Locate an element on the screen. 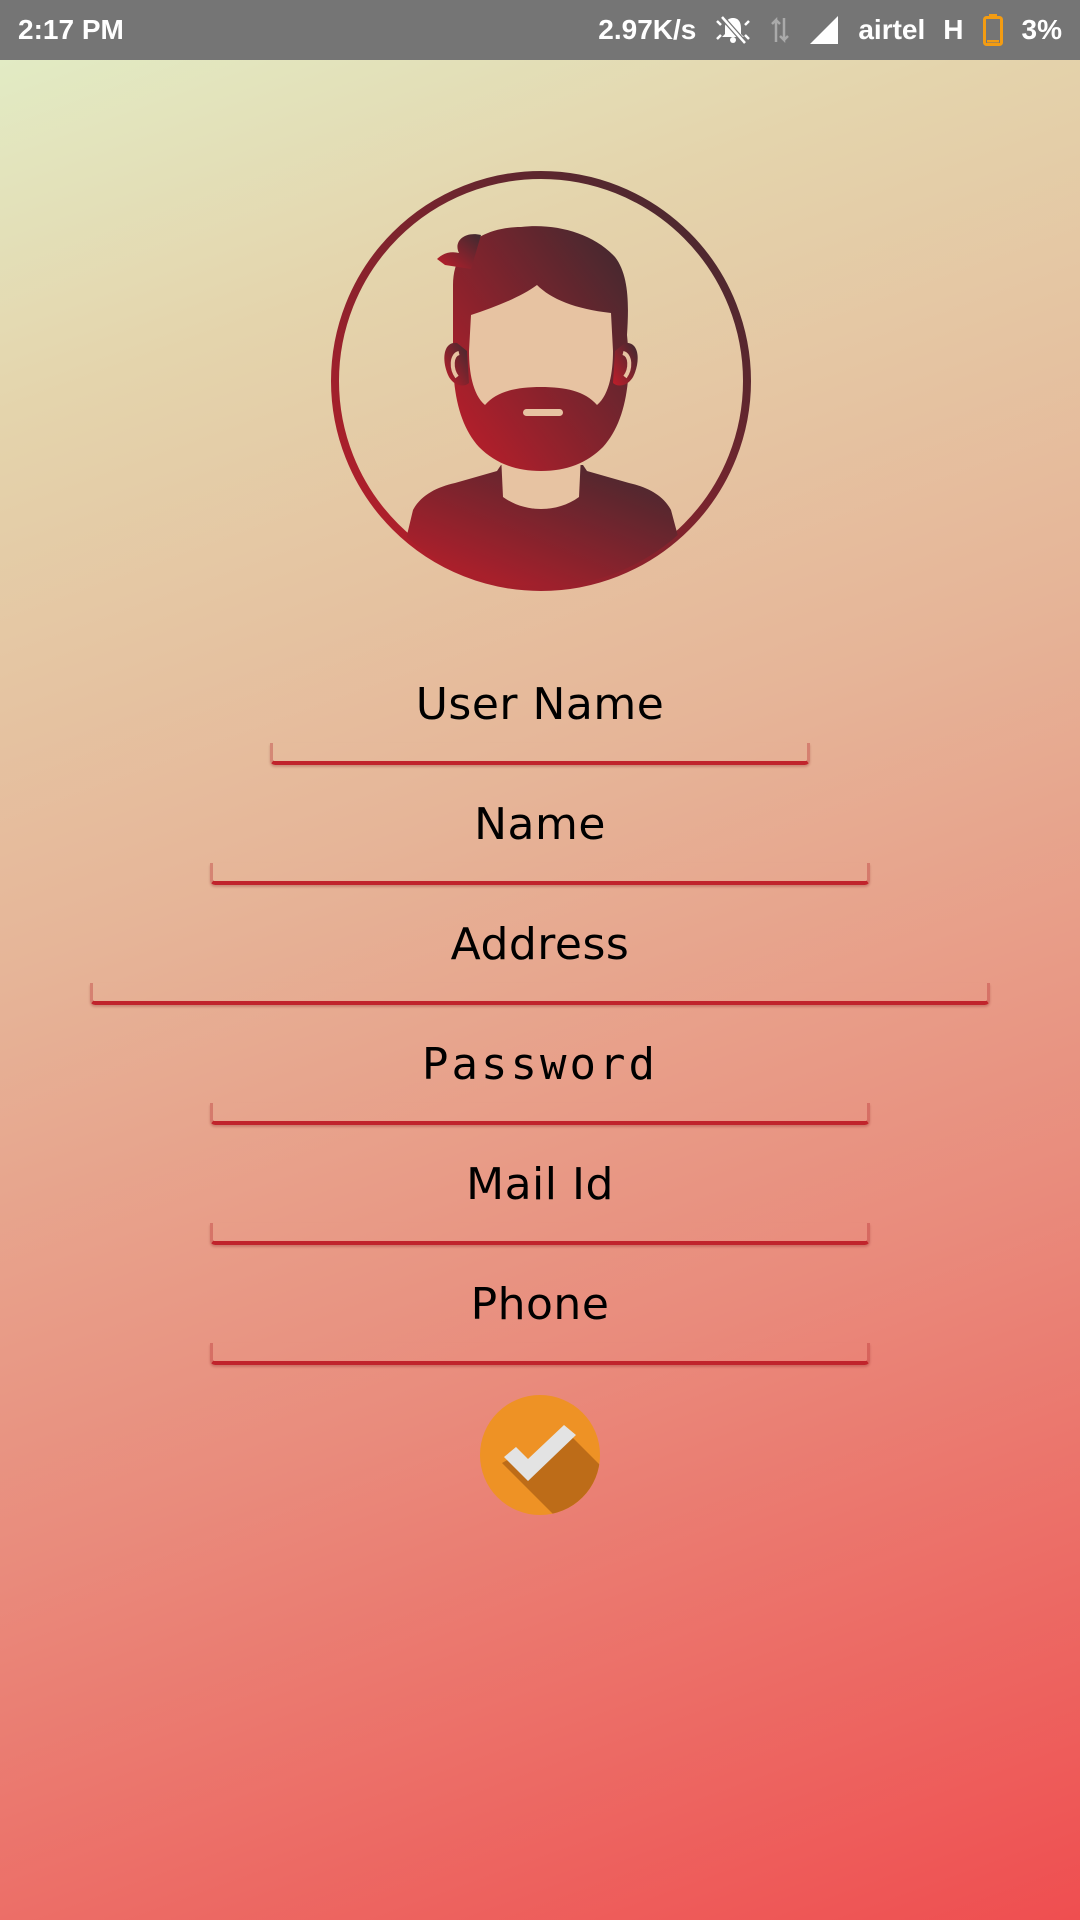 The width and height of the screenshot is (1080, 1920). user-name-placeholder: User Name is located at coordinates (540, 704).